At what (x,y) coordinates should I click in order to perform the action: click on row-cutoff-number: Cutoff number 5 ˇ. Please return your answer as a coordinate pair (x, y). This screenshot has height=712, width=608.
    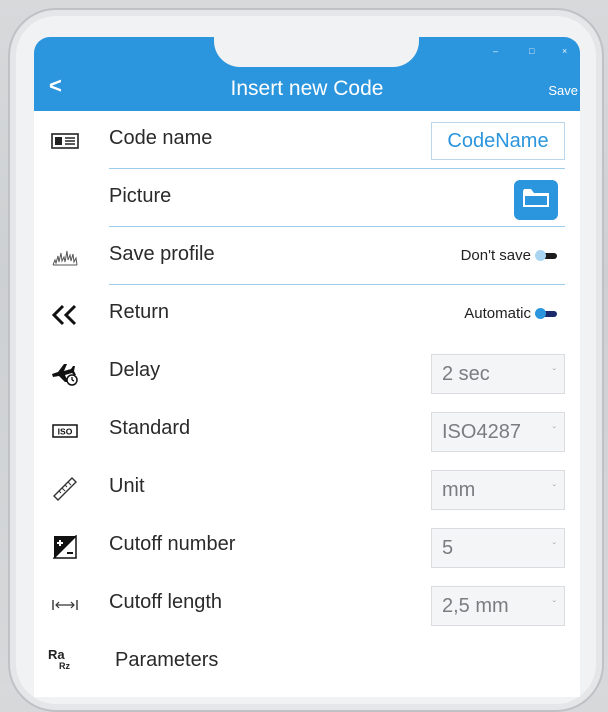
    Looking at the image, I should click on (307, 546).